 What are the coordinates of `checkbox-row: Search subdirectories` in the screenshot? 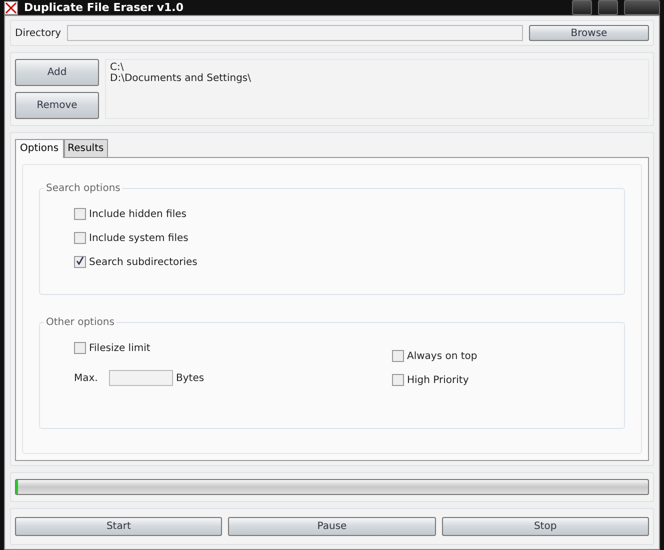 It's located at (349, 262).